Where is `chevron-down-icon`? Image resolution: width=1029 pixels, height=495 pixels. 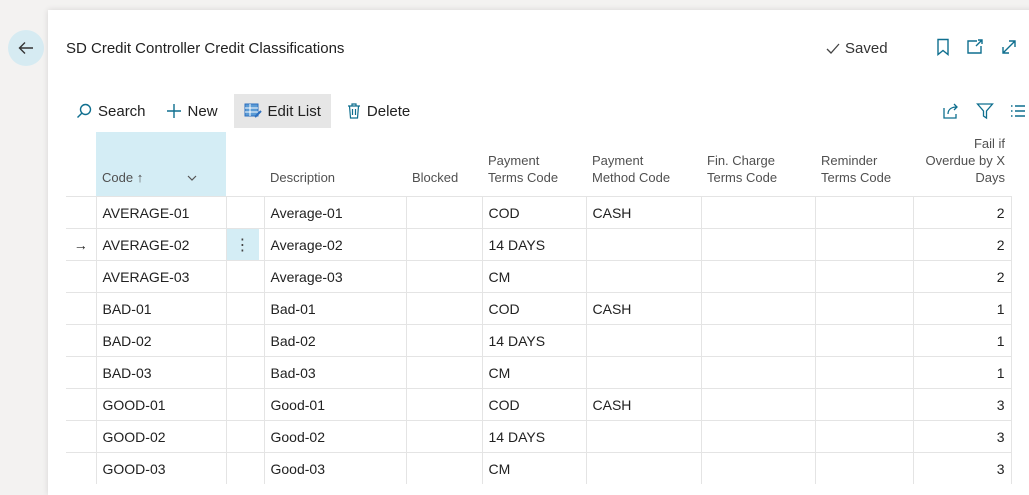
chevron-down-icon is located at coordinates (192, 177).